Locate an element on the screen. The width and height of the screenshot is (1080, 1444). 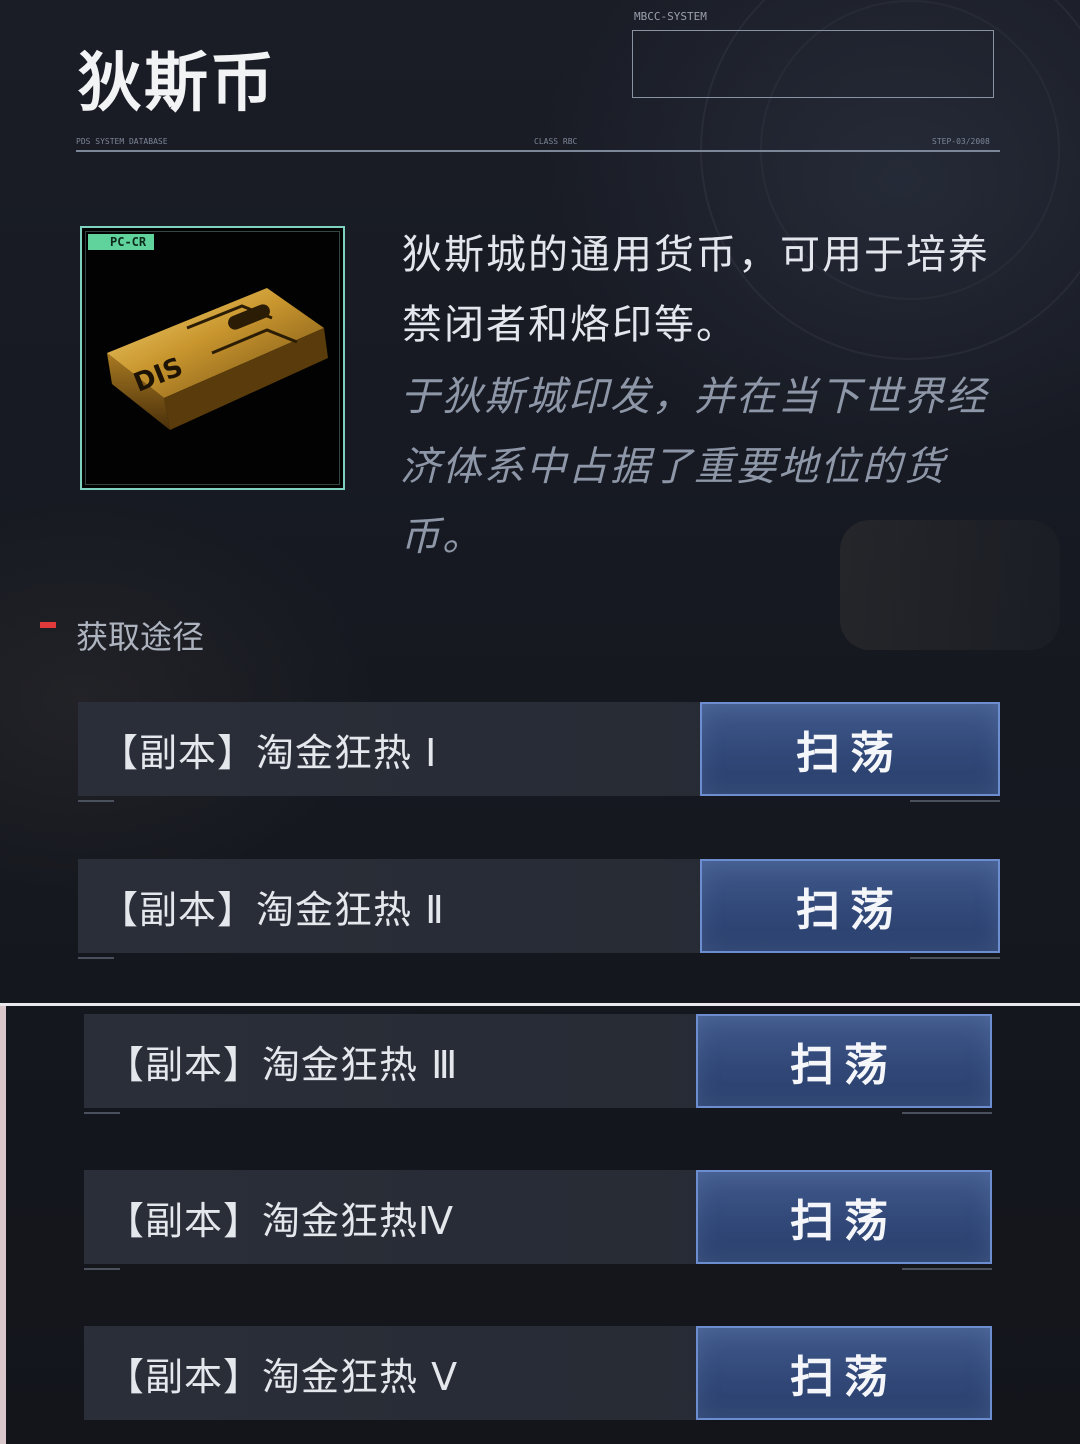
dis-coin-card-icon: DIS is located at coordinates (217, 359).